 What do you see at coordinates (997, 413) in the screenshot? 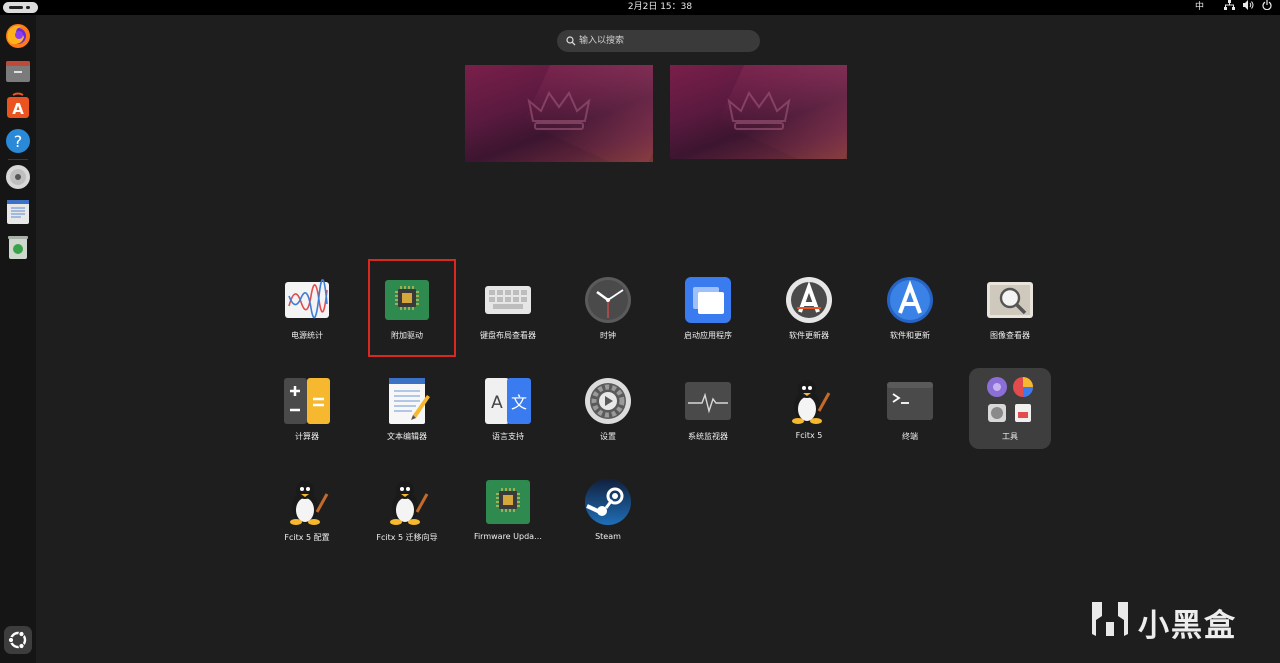
I see `disks-icon` at bounding box center [997, 413].